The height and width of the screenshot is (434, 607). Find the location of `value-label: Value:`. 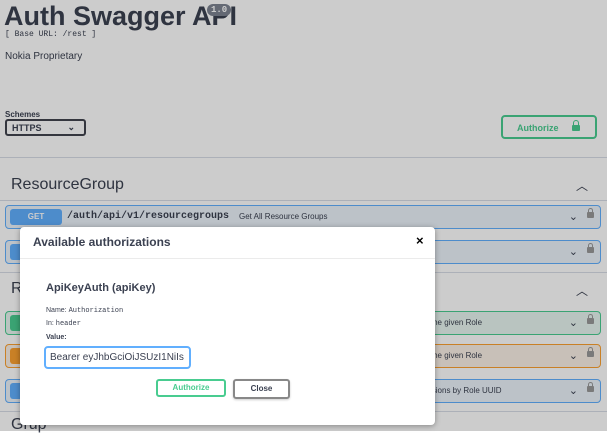

value-label: Value: is located at coordinates (56, 337).